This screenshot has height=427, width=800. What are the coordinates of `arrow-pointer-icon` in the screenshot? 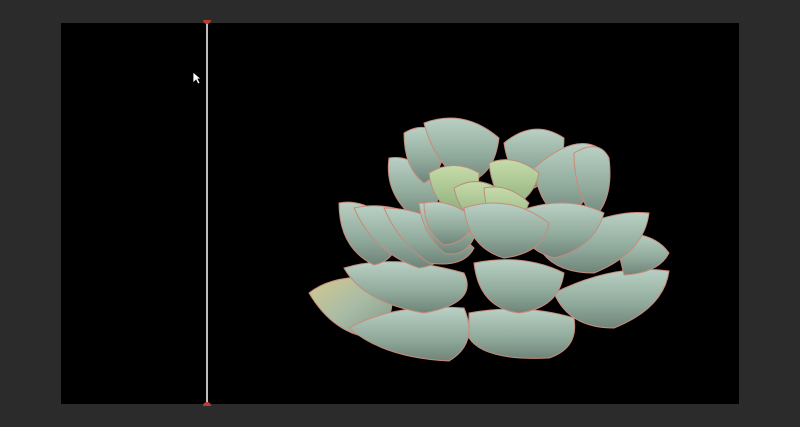 It's located at (197, 78).